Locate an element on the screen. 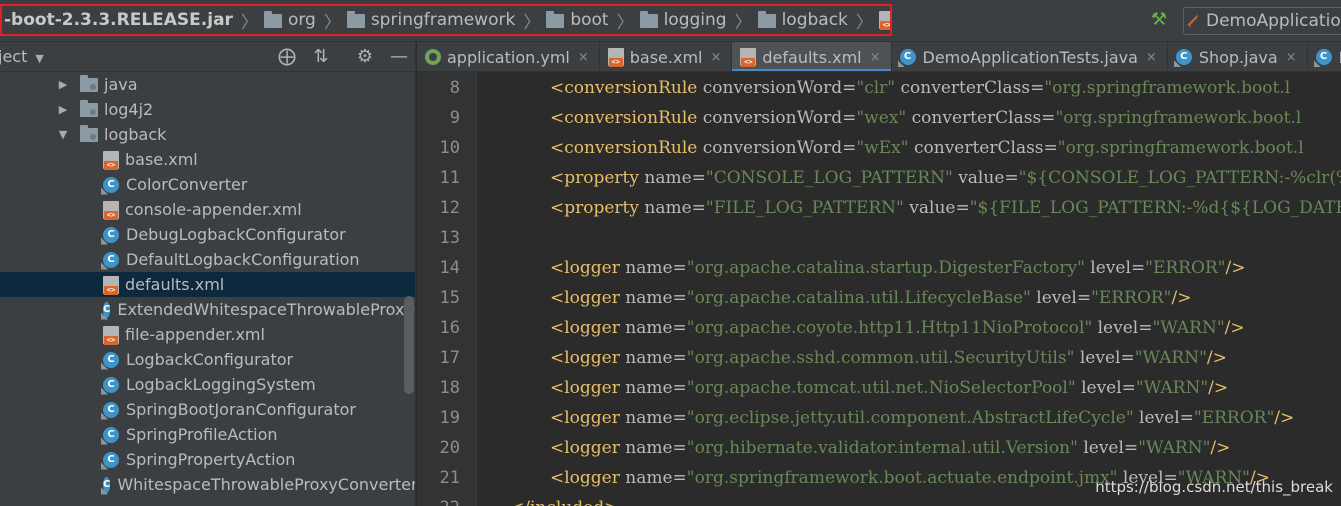  tree-item: base.xml is located at coordinates (207, 159).